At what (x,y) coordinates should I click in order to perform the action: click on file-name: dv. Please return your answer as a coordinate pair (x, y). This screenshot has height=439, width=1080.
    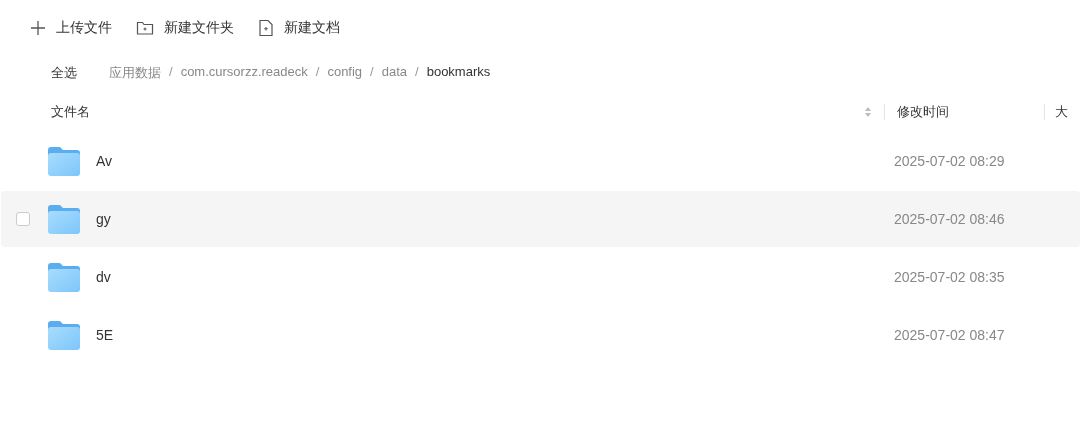
    Looking at the image, I should click on (495, 277).